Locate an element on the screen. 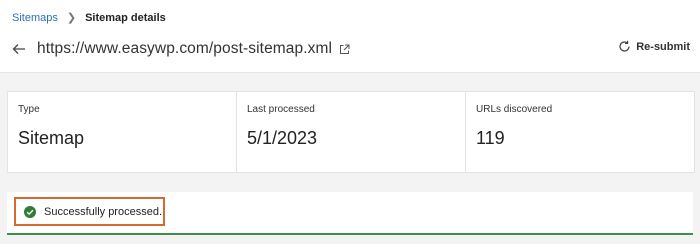 The width and height of the screenshot is (700, 244). card-value: 5/1/2023 is located at coordinates (282, 138).